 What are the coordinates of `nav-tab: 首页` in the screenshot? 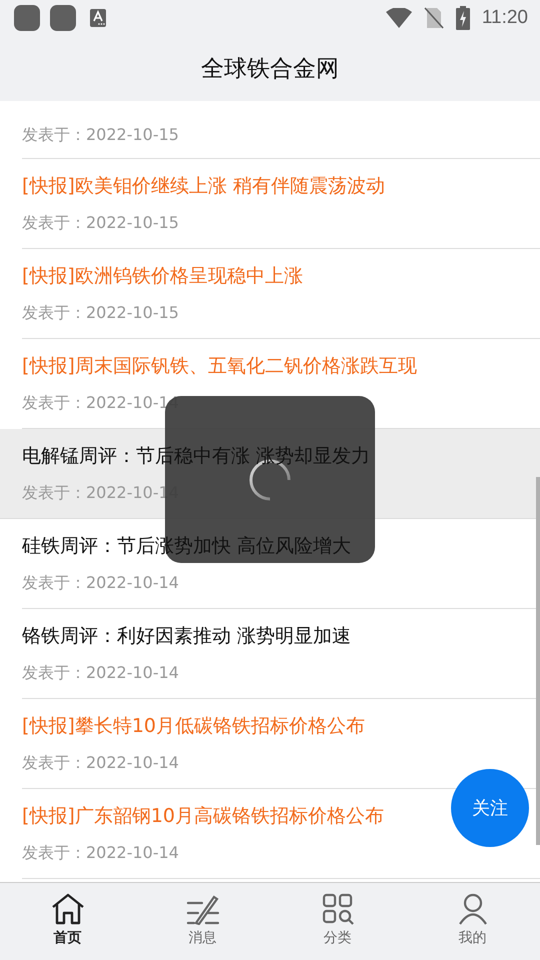 It's located at (67, 921).